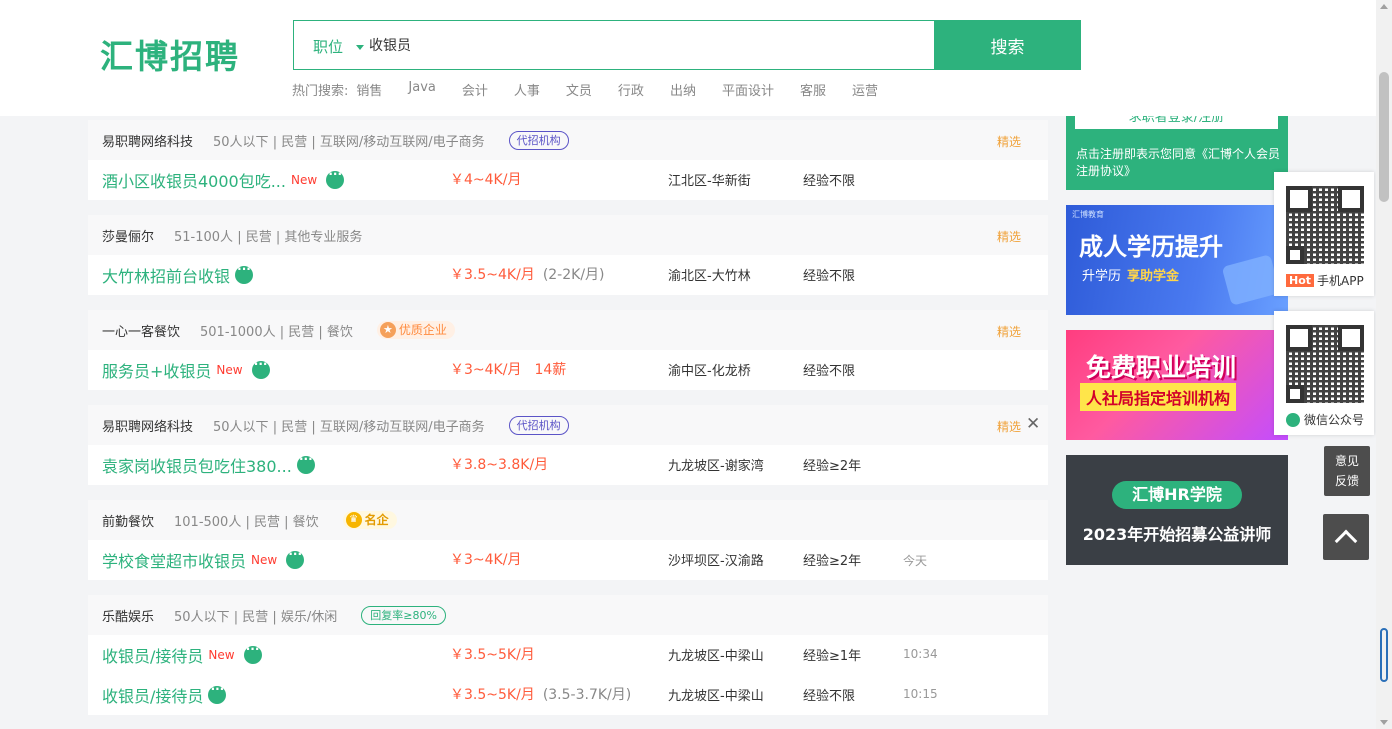 The image size is (1392, 729). What do you see at coordinates (1177, 510) in the screenshot?
I see `hr-academy-banner: 汇博HR学院 2023年开始招募公益讲师` at bounding box center [1177, 510].